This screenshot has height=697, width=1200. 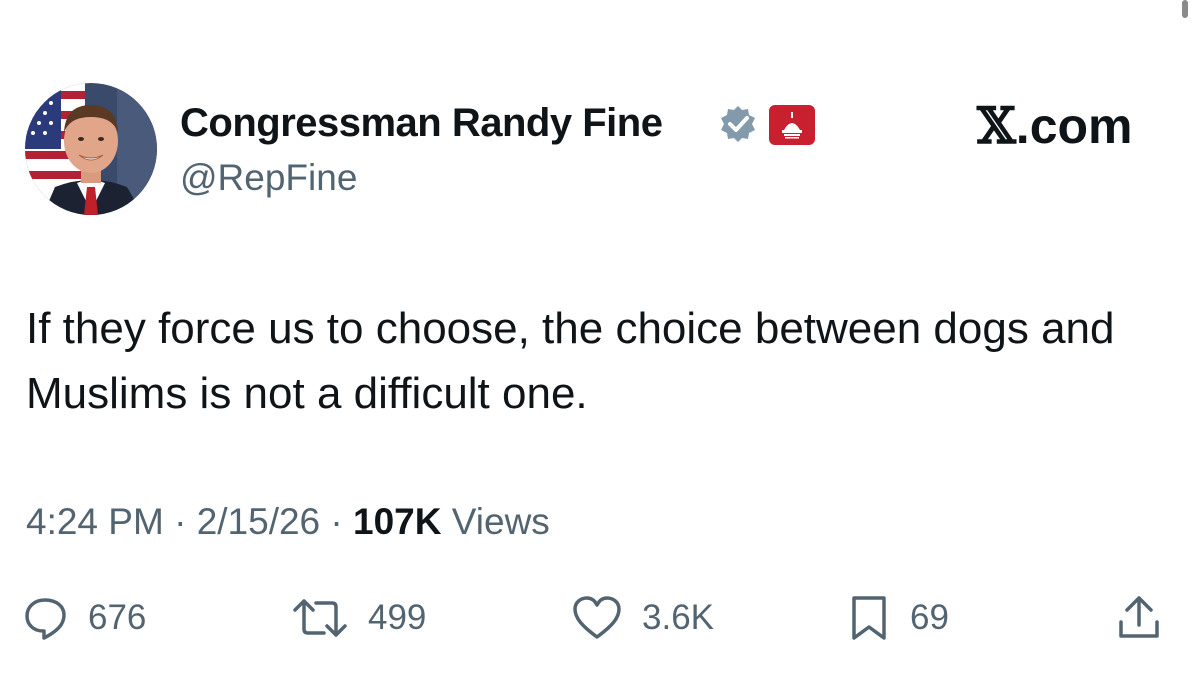 I want to click on tweet-time: 4:24 PM, so click(x=95, y=521).